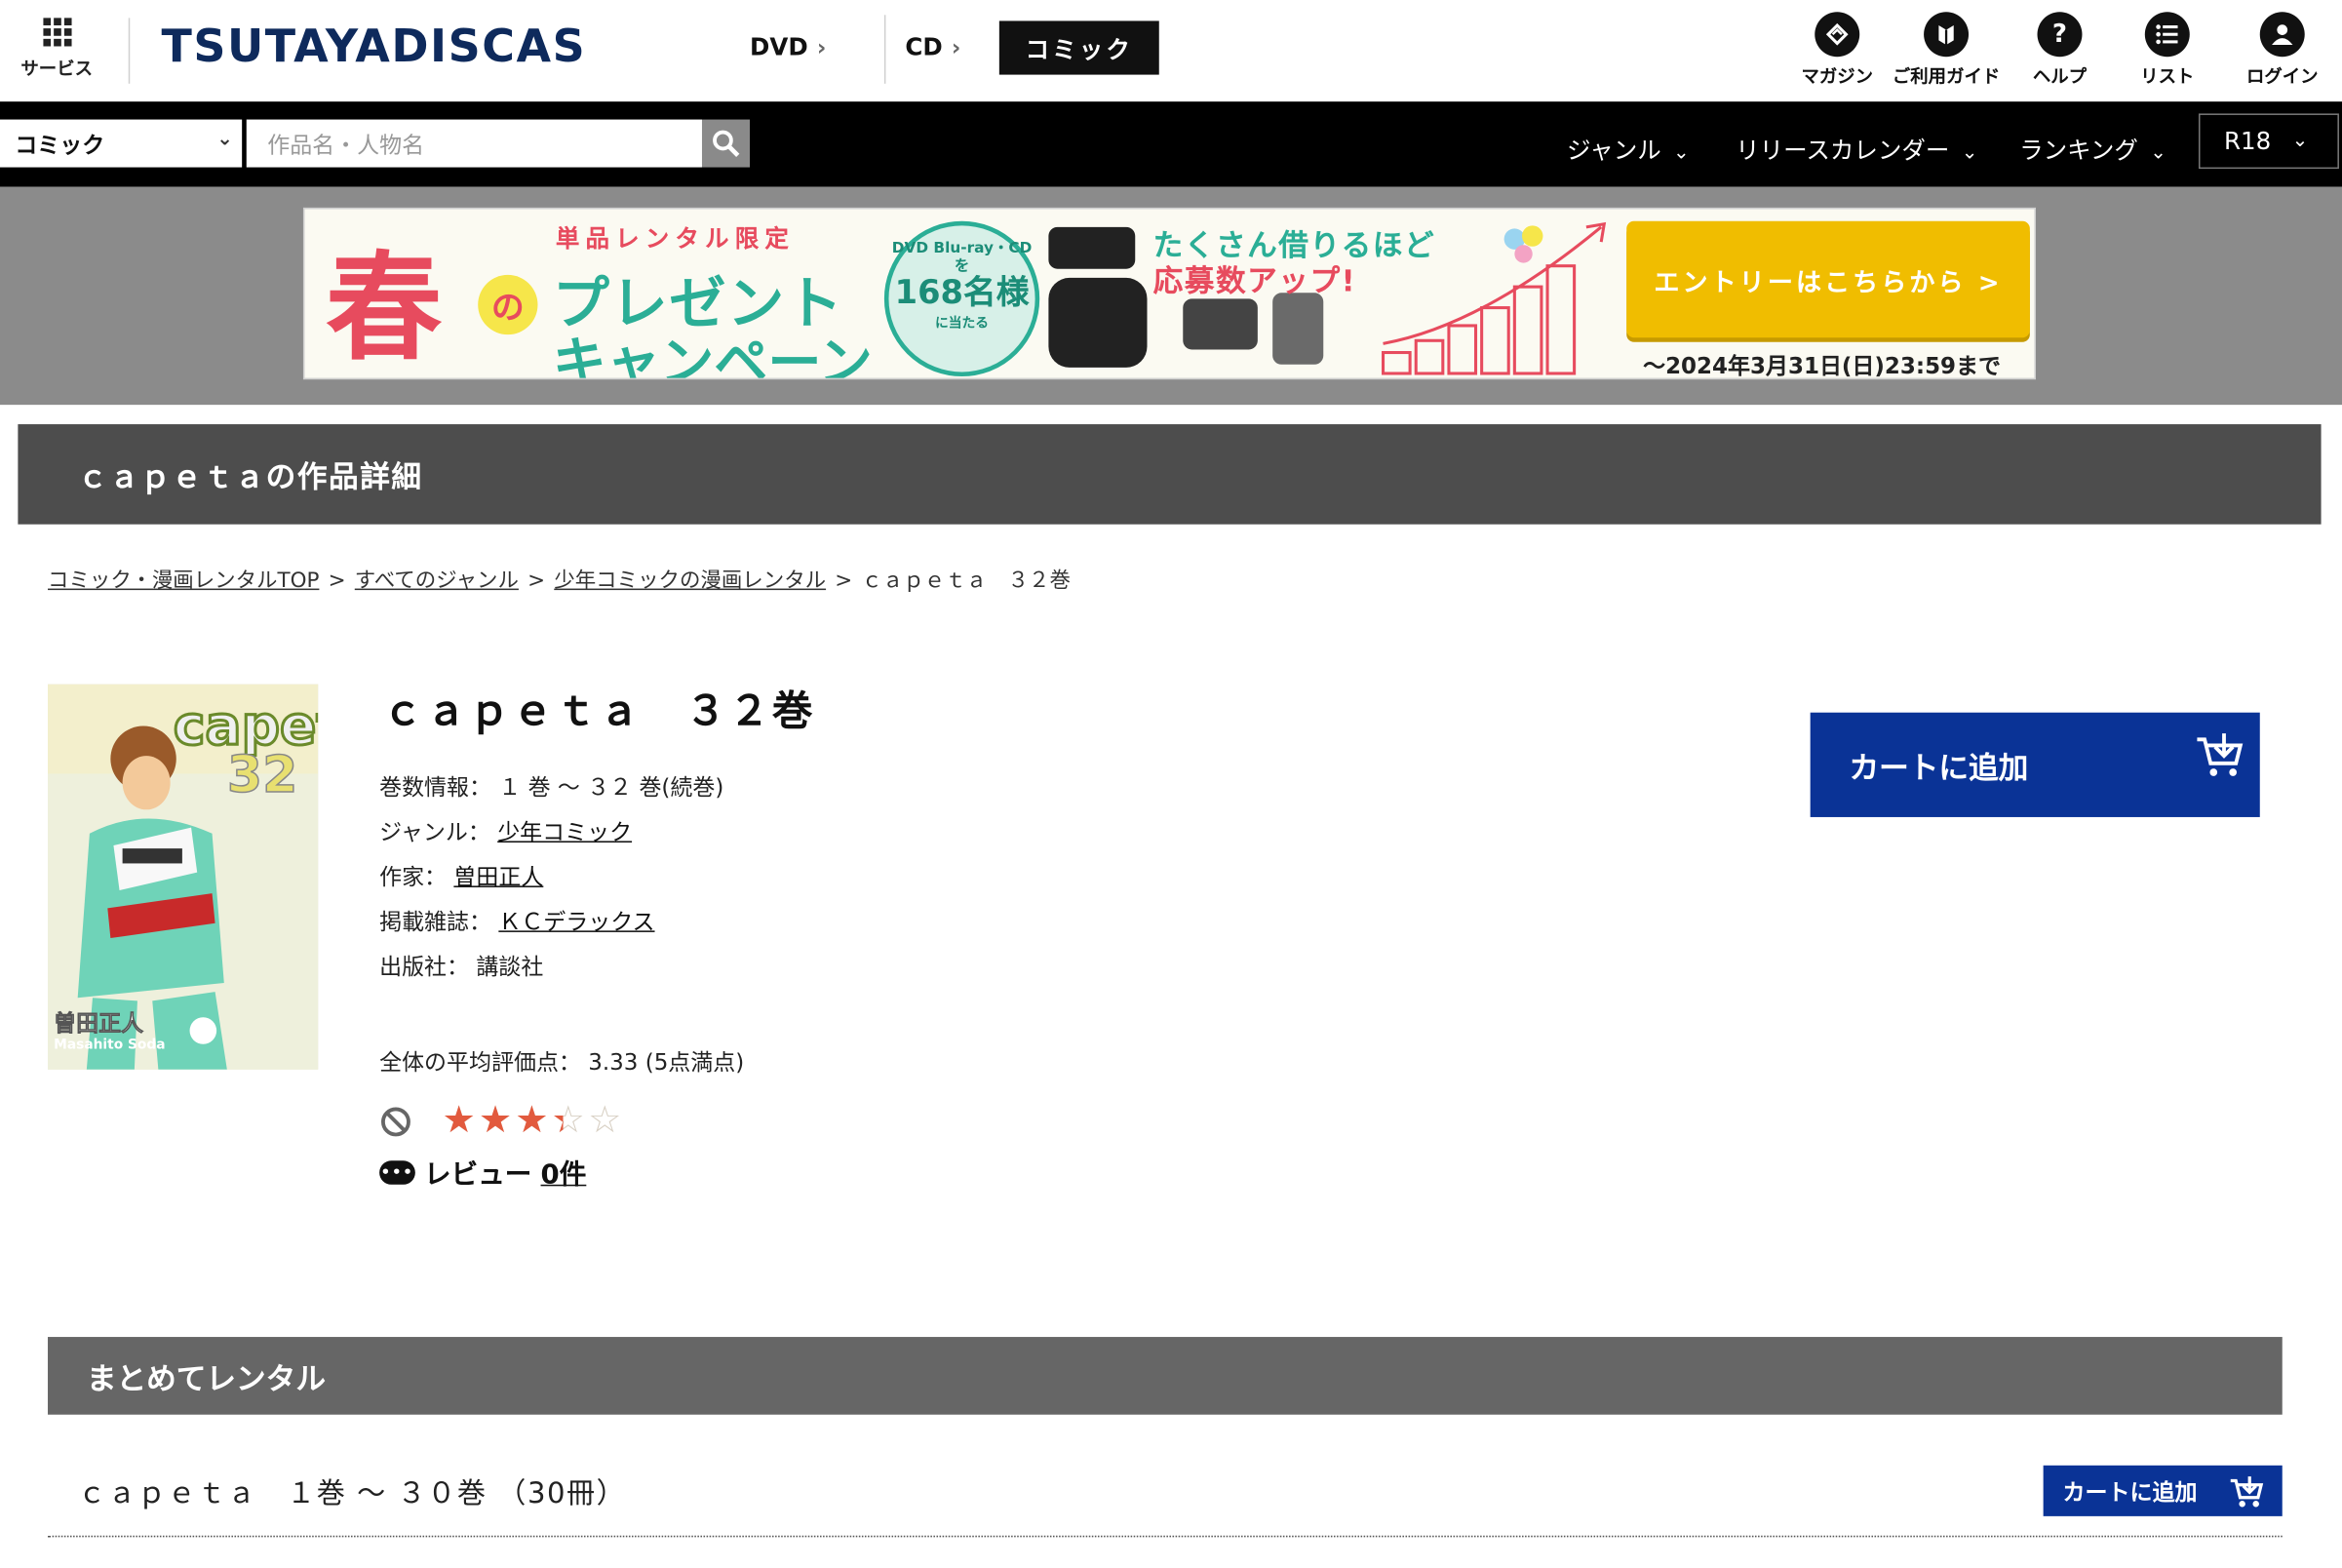  What do you see at coordinates (474, 143) in the screenshot?
I see `search-input: 作品名・人物名` at bounding box center [474, 143].